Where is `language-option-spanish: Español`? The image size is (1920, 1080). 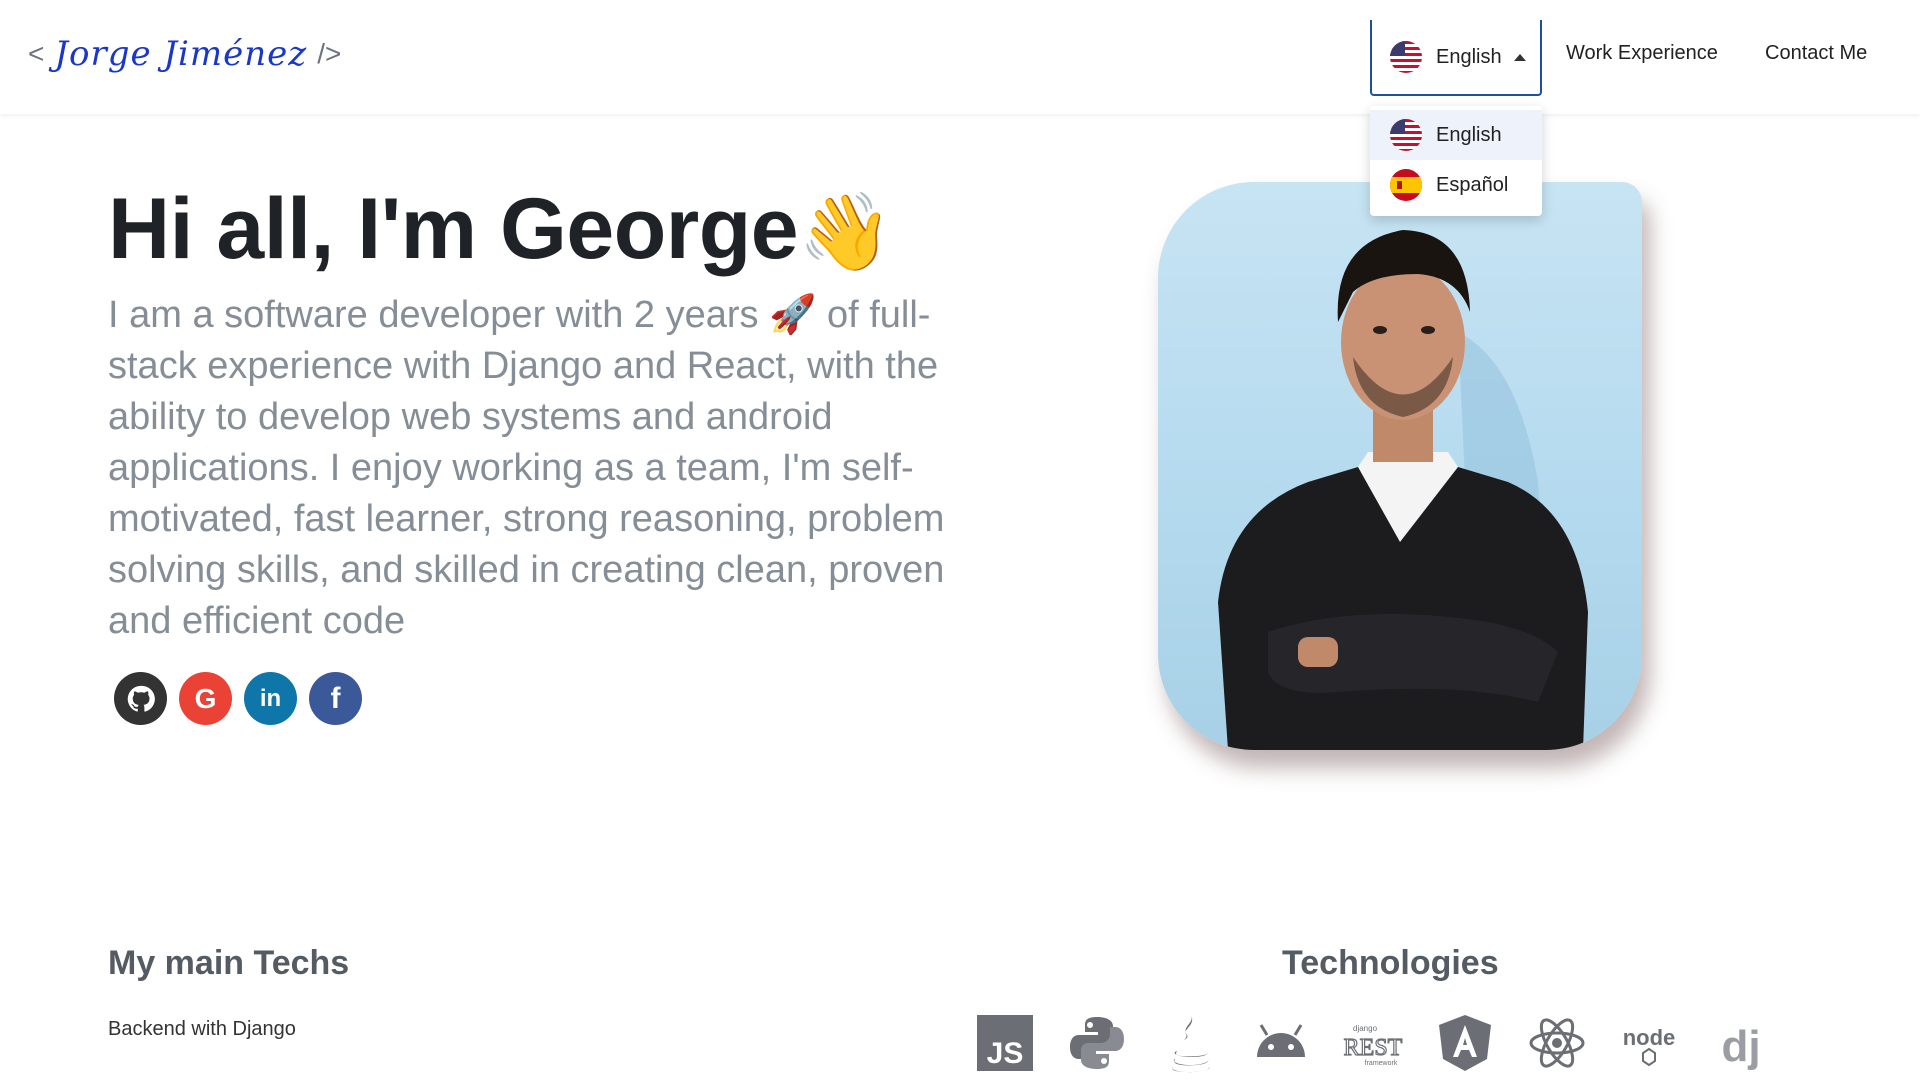 language-option-spanish: Español is located at coordinates (1456, 185).